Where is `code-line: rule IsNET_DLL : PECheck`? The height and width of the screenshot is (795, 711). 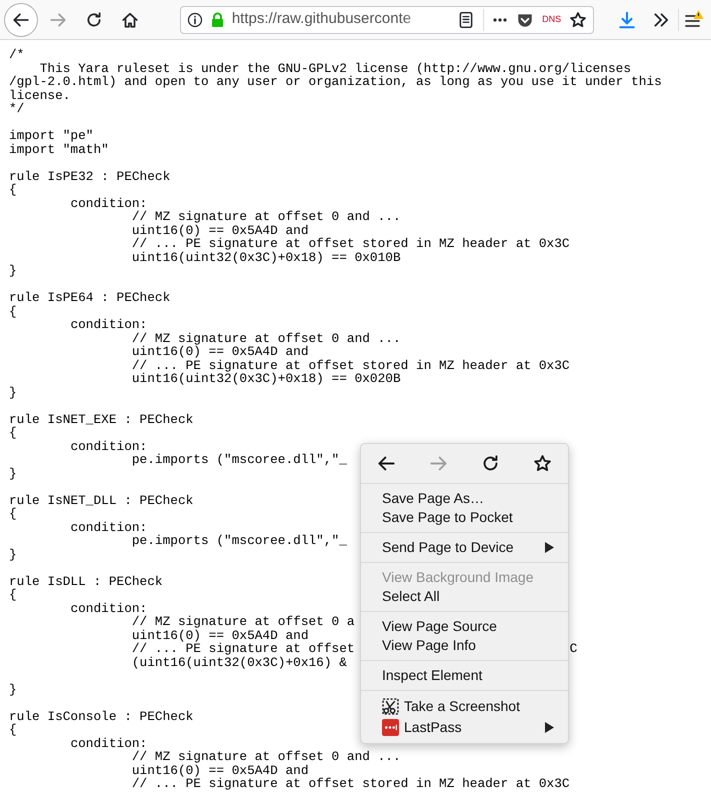
code-line: rule IsNET_DLL : PECheck is located at coordinates (101, 500).